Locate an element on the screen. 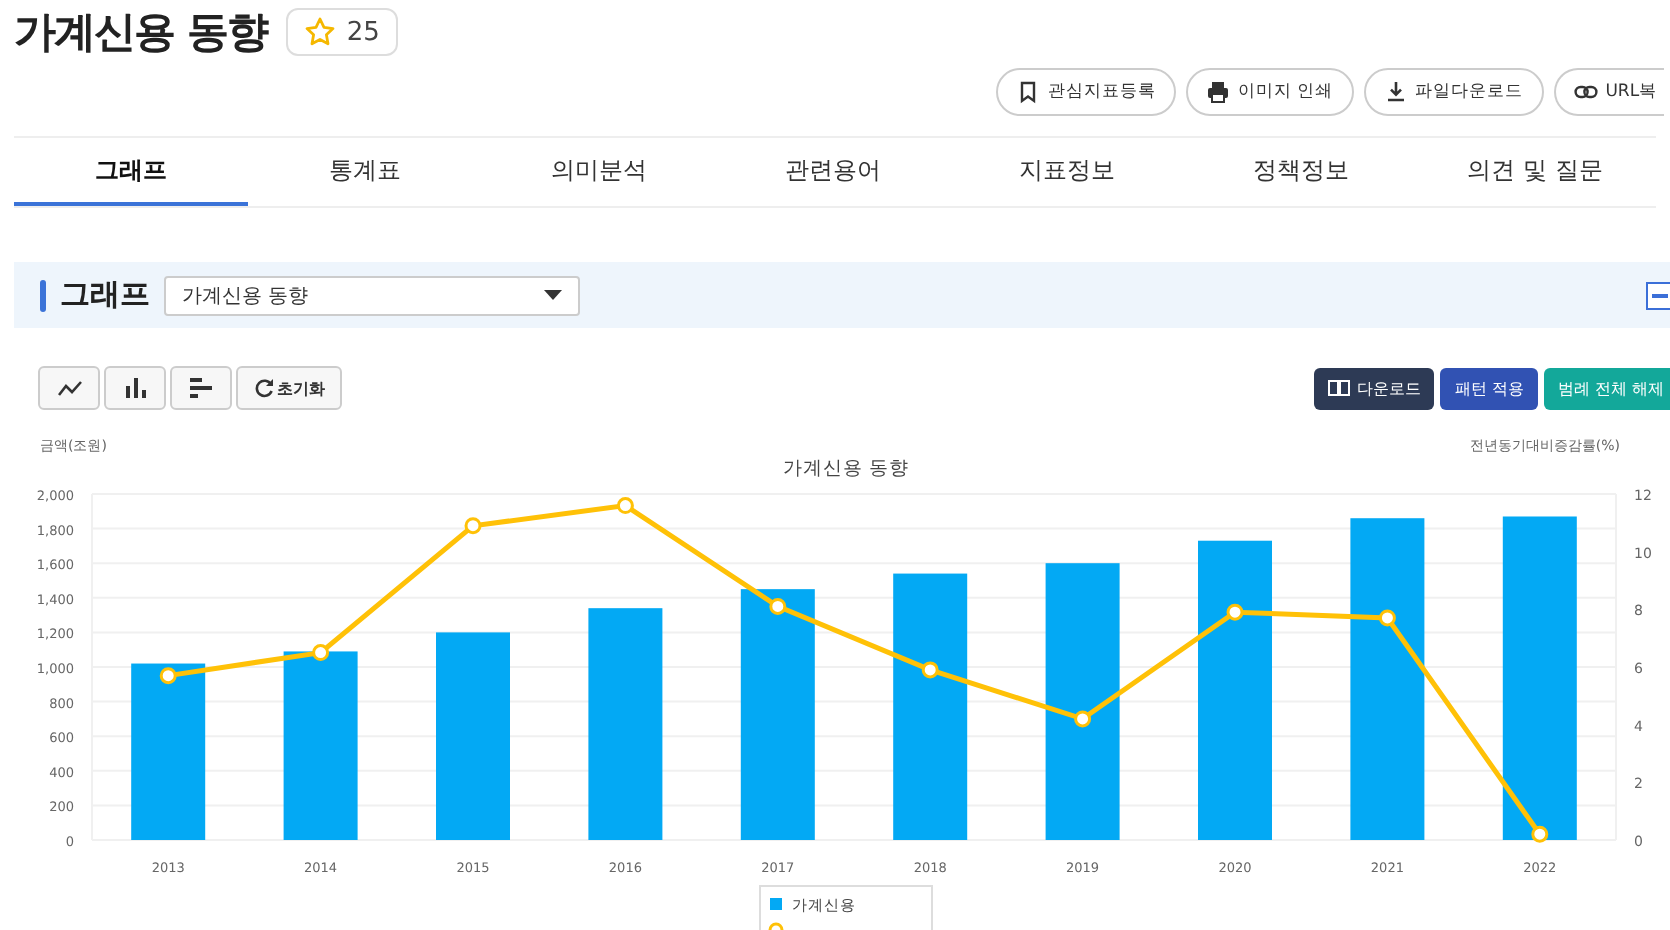  printer-icon is located at coordinates (1218, 92).